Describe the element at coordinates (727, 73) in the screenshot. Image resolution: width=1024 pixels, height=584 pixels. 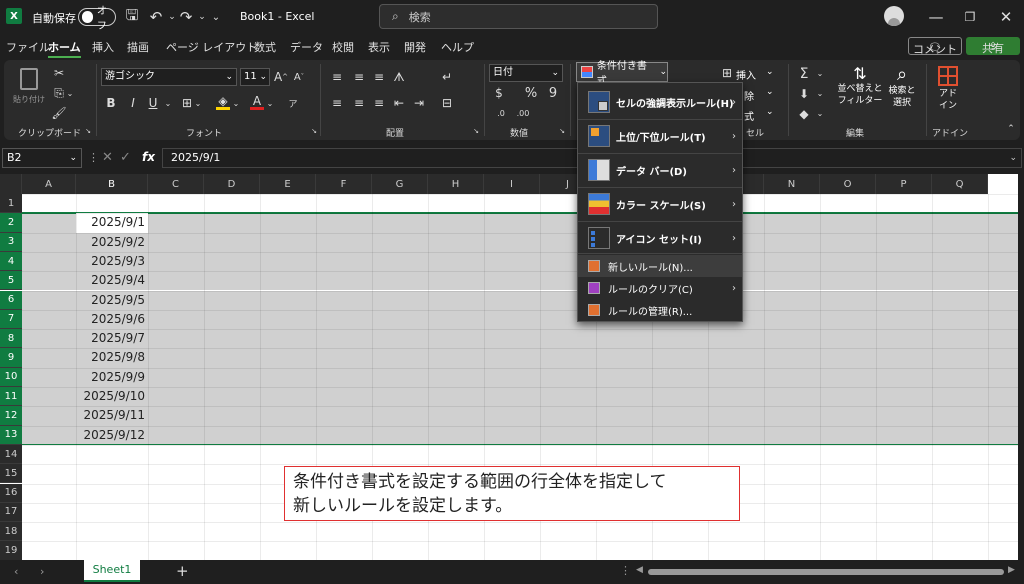
I see `insert-cells-icon: ⊞` at that location.